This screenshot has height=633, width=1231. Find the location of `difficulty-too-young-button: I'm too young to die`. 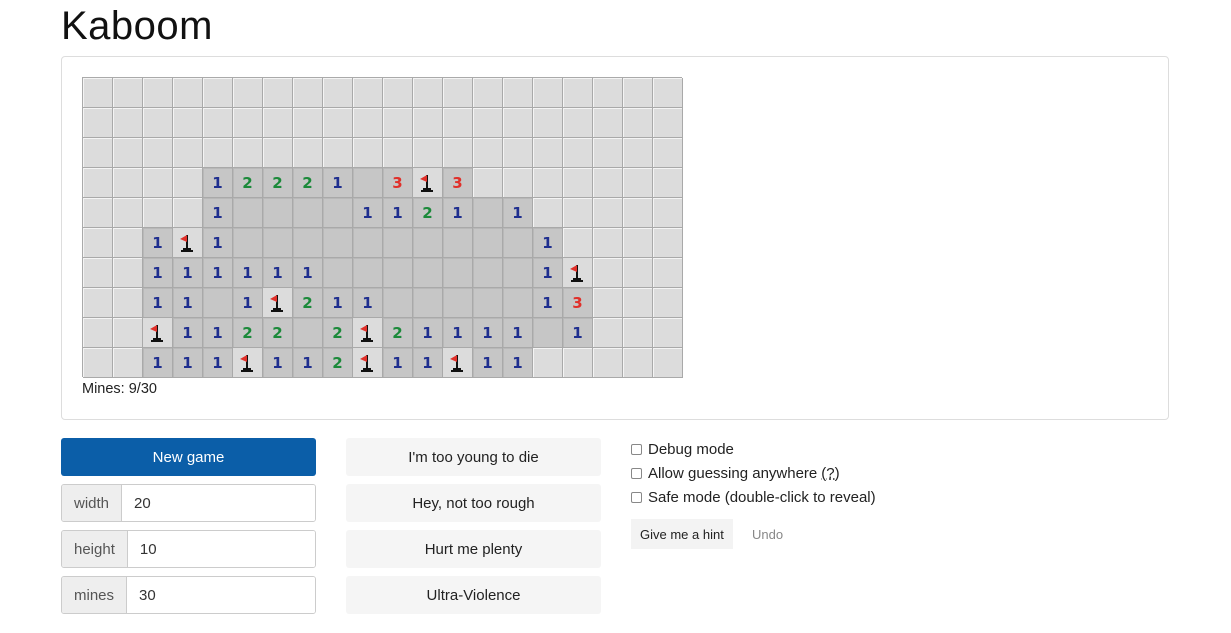

difficulty-too-young-button: I'm too young to die is located at coordinates (473, 457).